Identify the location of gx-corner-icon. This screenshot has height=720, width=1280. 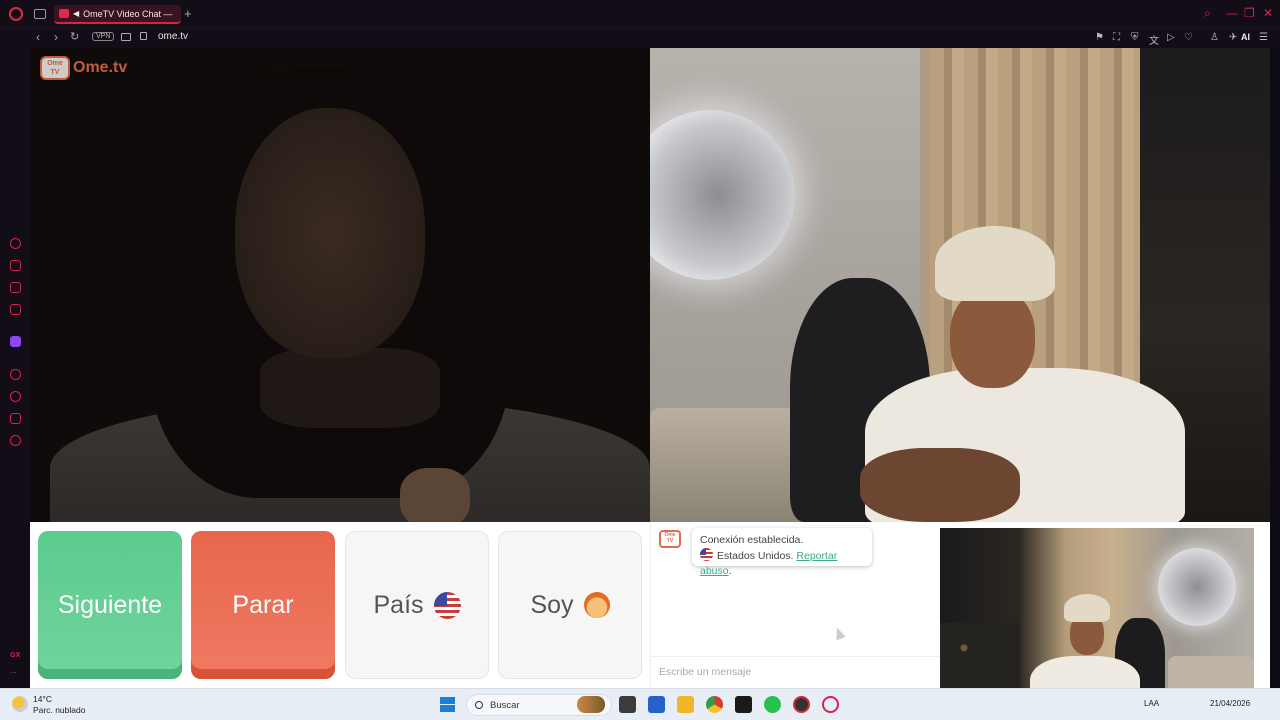
(15, 309).